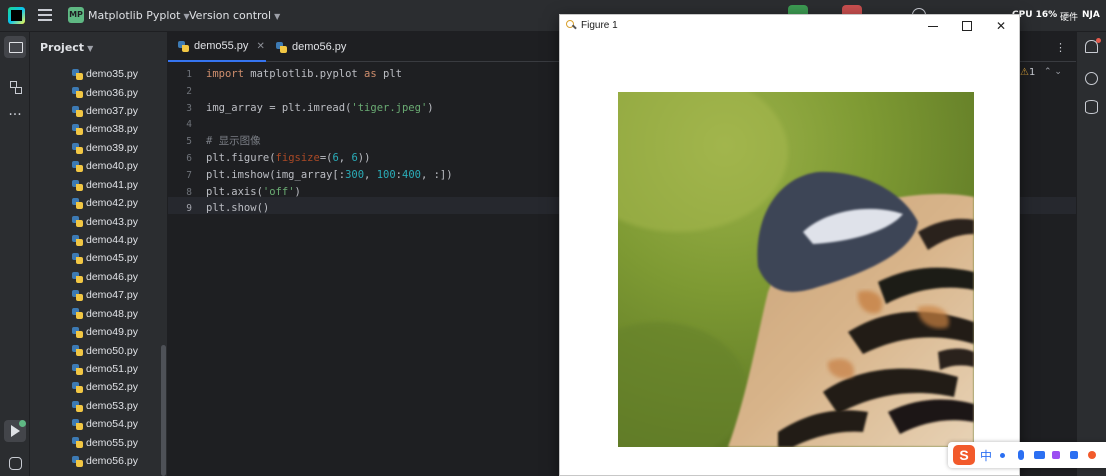 The image size is (1106, 476). I want to click on file-name: demo43.py, so click(112, 221).